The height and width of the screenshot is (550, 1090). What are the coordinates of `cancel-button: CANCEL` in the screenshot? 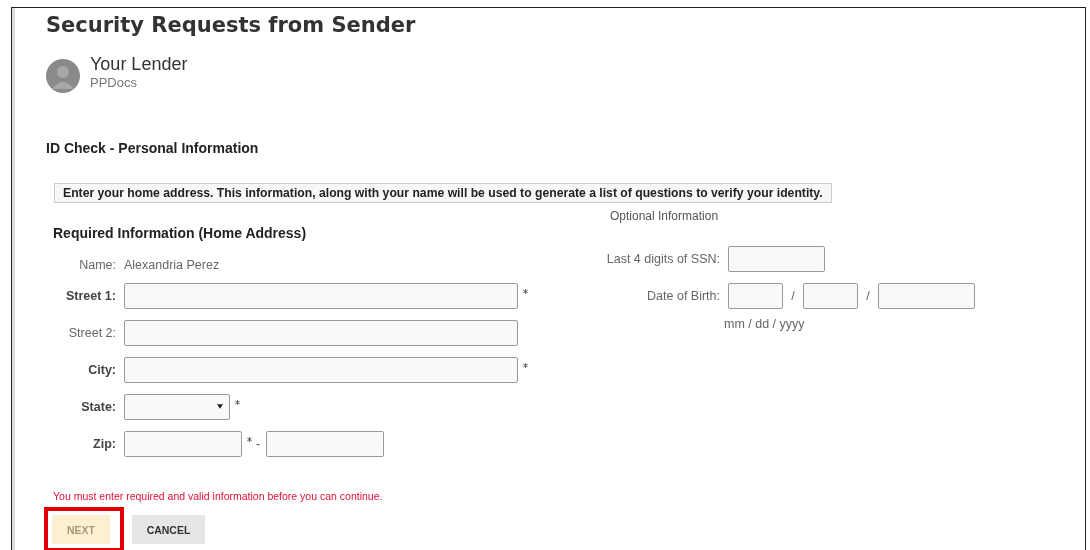 It's located at (168, 529).